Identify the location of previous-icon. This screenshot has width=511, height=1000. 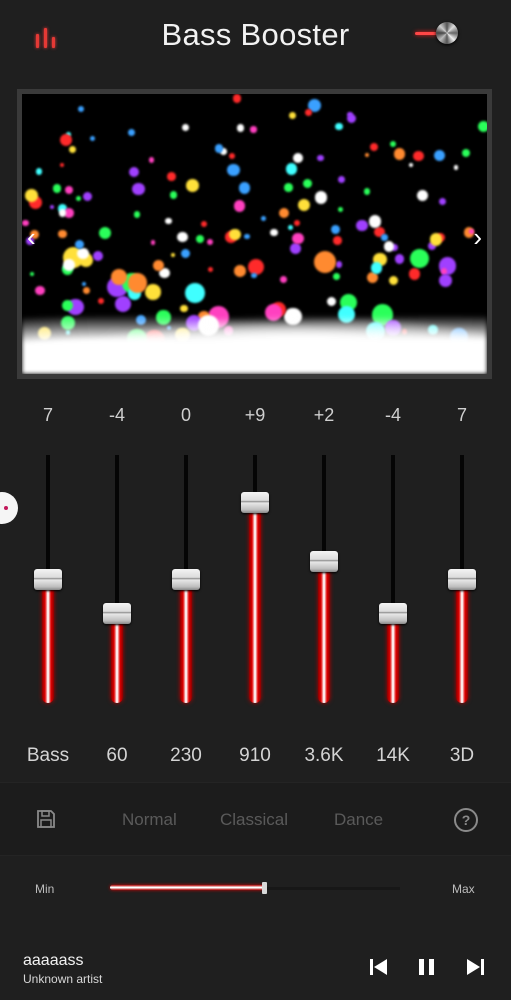
(379, 967).